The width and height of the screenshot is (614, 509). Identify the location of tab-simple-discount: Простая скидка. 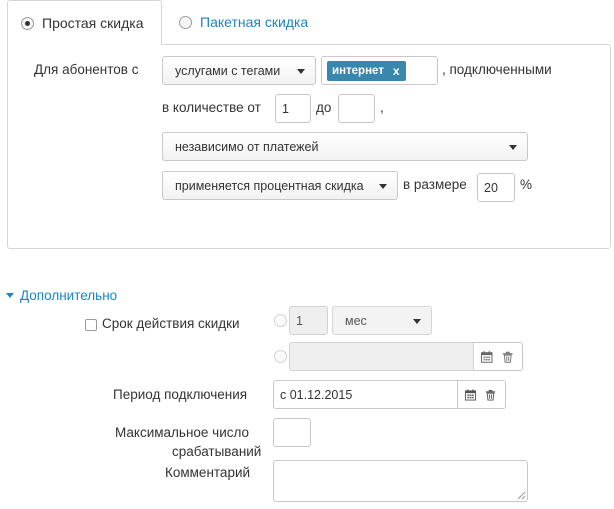
(84, 22).